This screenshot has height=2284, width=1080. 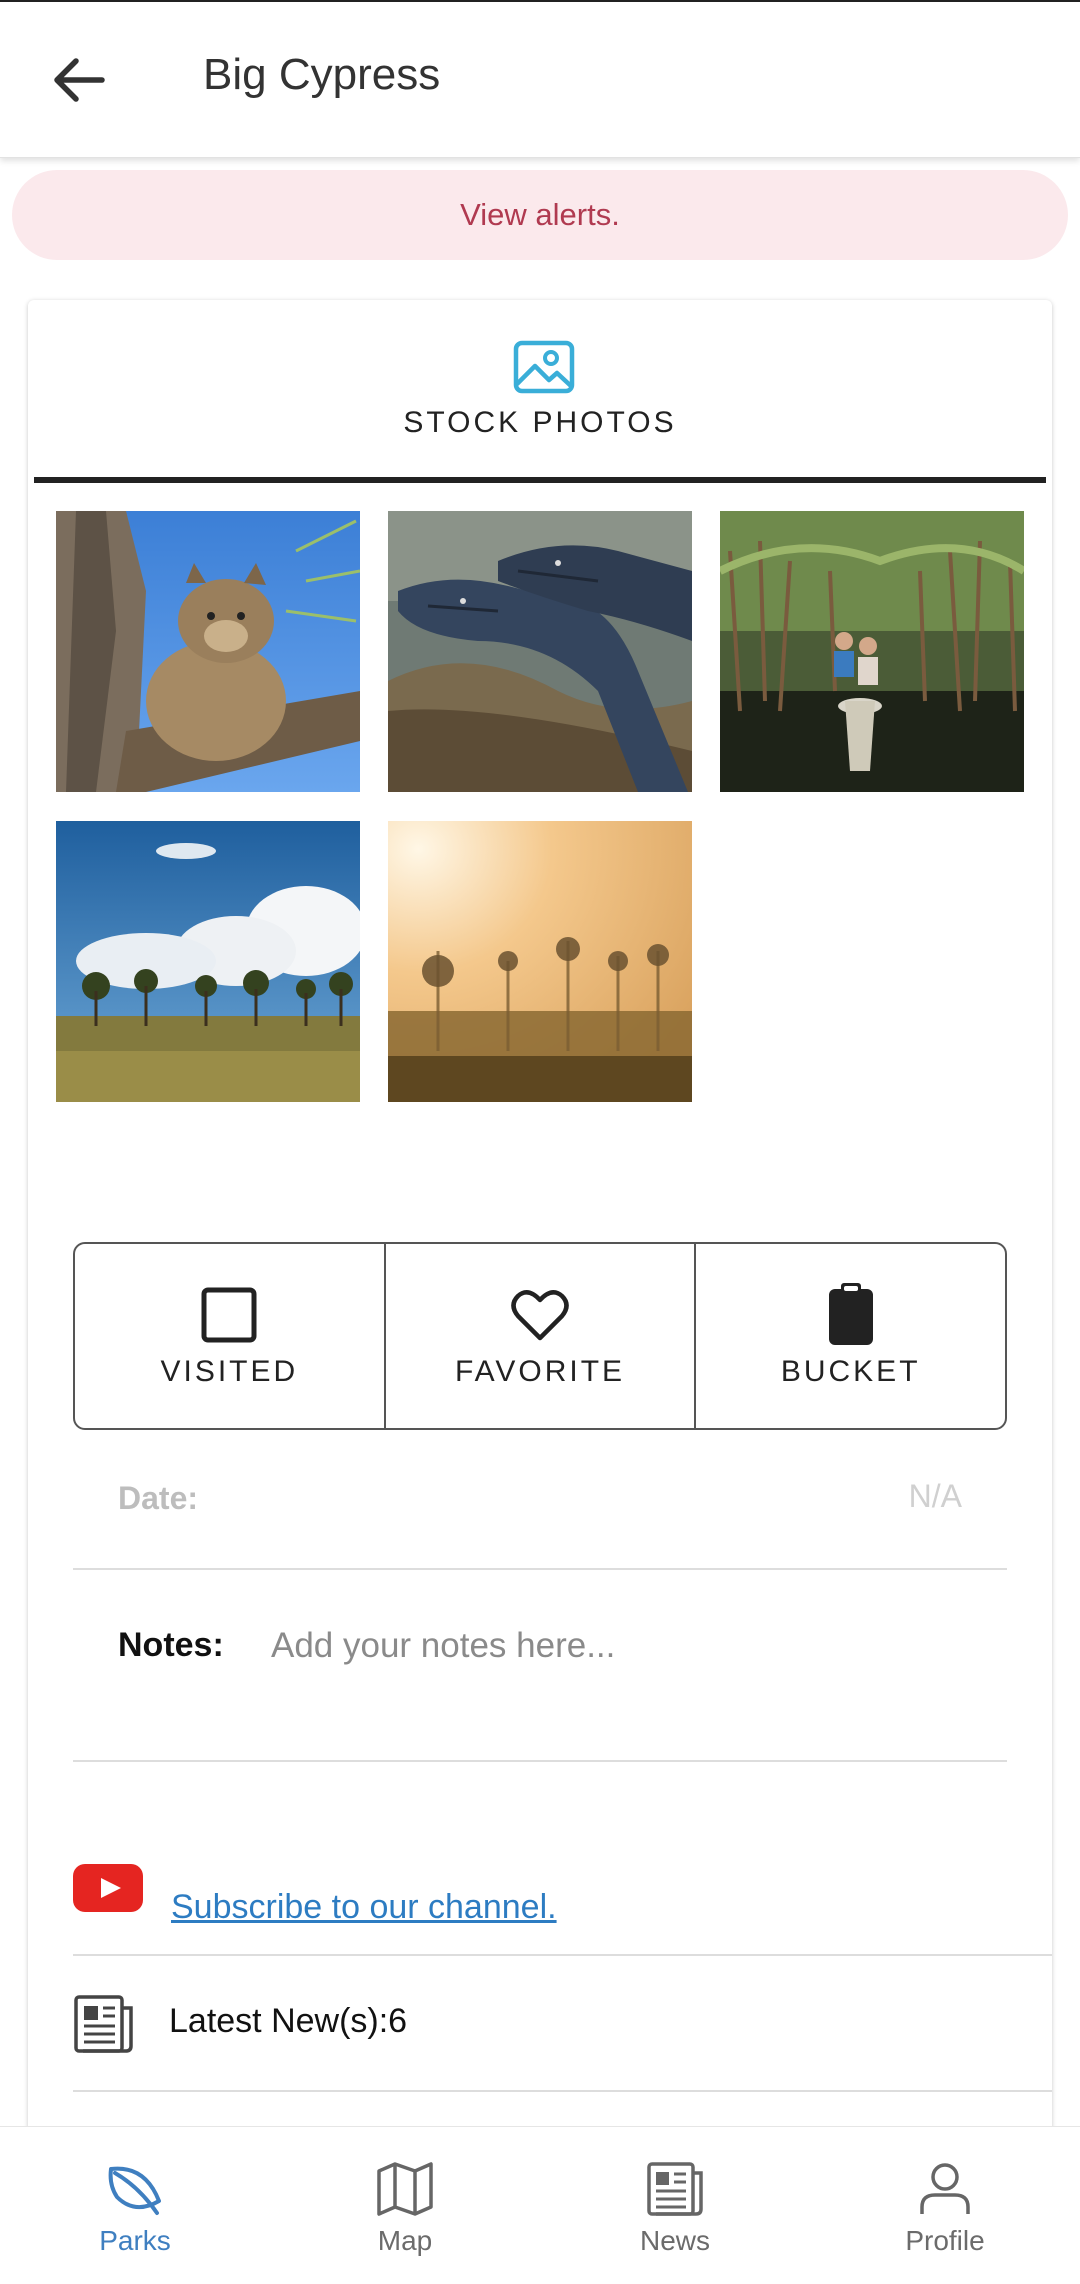 What do you see at coordinates (945, 2240) in the screenshot?
I see `nav-profile-label: Profile` at bounding box center [945, 2240].